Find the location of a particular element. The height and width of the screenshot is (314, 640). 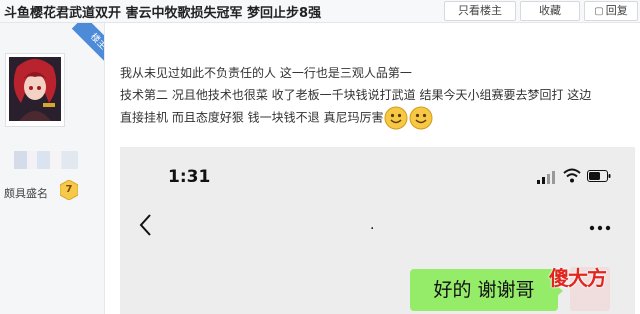

level-badge: 7 is located at coordinates (69, 190).